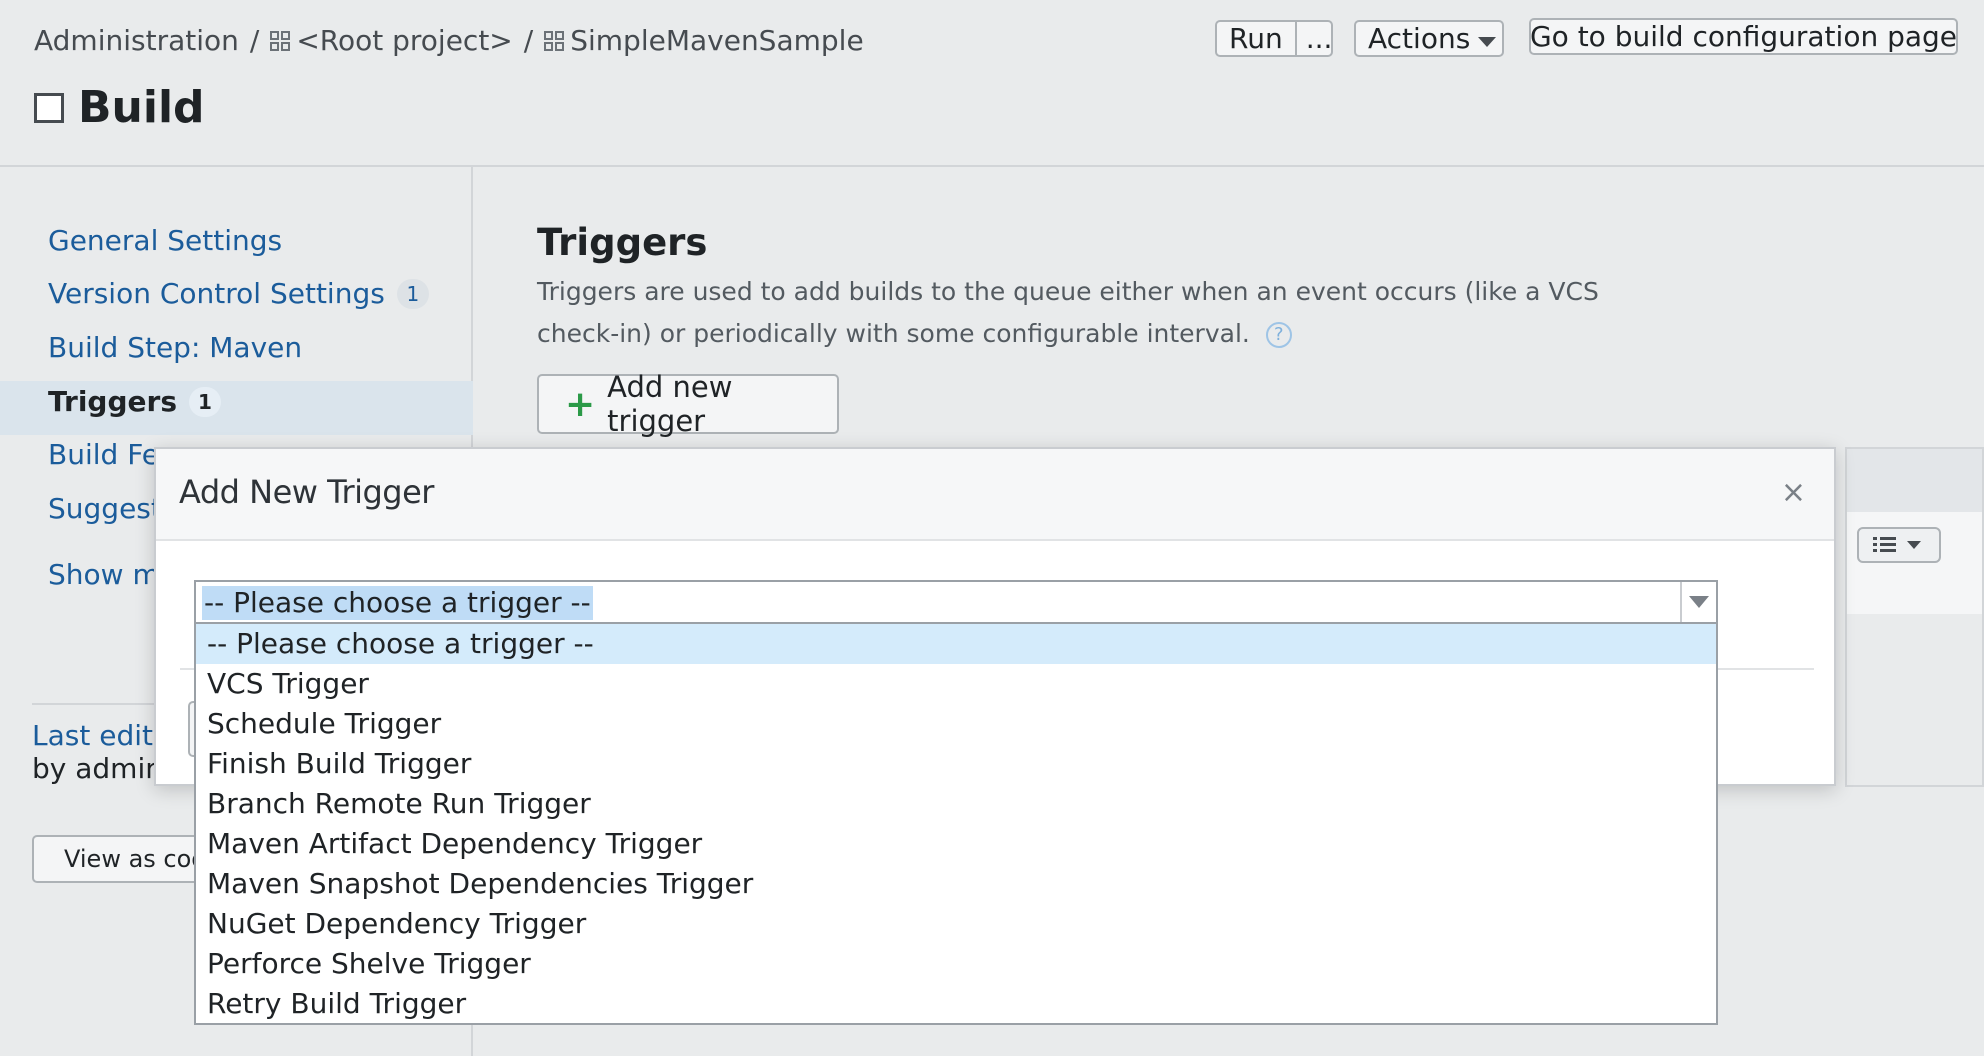 The width and height of the screenshot is (1984, 1056). I want to click on page-title: Build, so click(119, 107).